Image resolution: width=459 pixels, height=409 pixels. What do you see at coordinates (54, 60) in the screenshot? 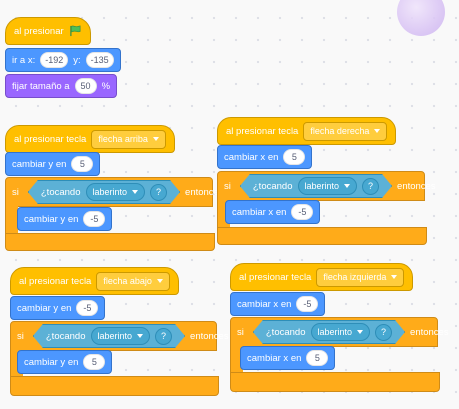
I see `x-input: -192` at bounding box center [54, 60].